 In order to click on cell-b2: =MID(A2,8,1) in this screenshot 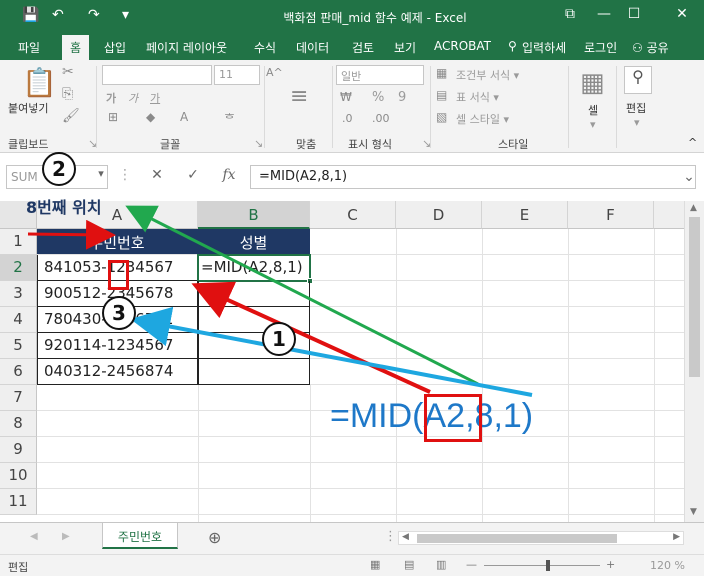, I will do `click(255, 269)`.